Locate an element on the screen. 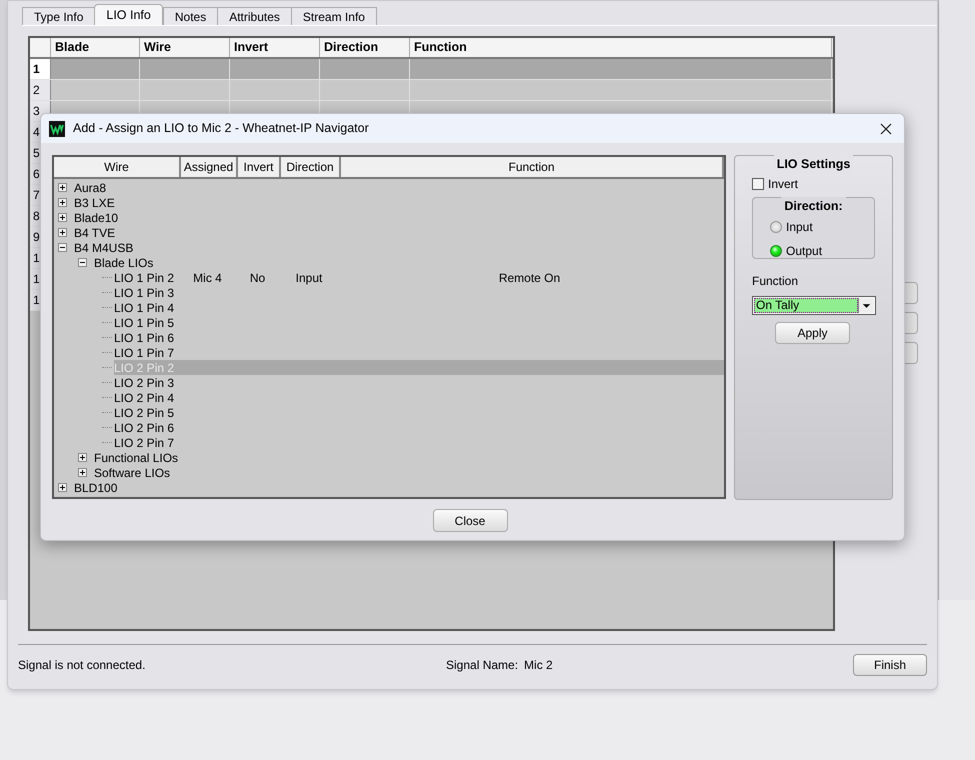  tree-item: Aura8 is located at coordinates (90, 187).